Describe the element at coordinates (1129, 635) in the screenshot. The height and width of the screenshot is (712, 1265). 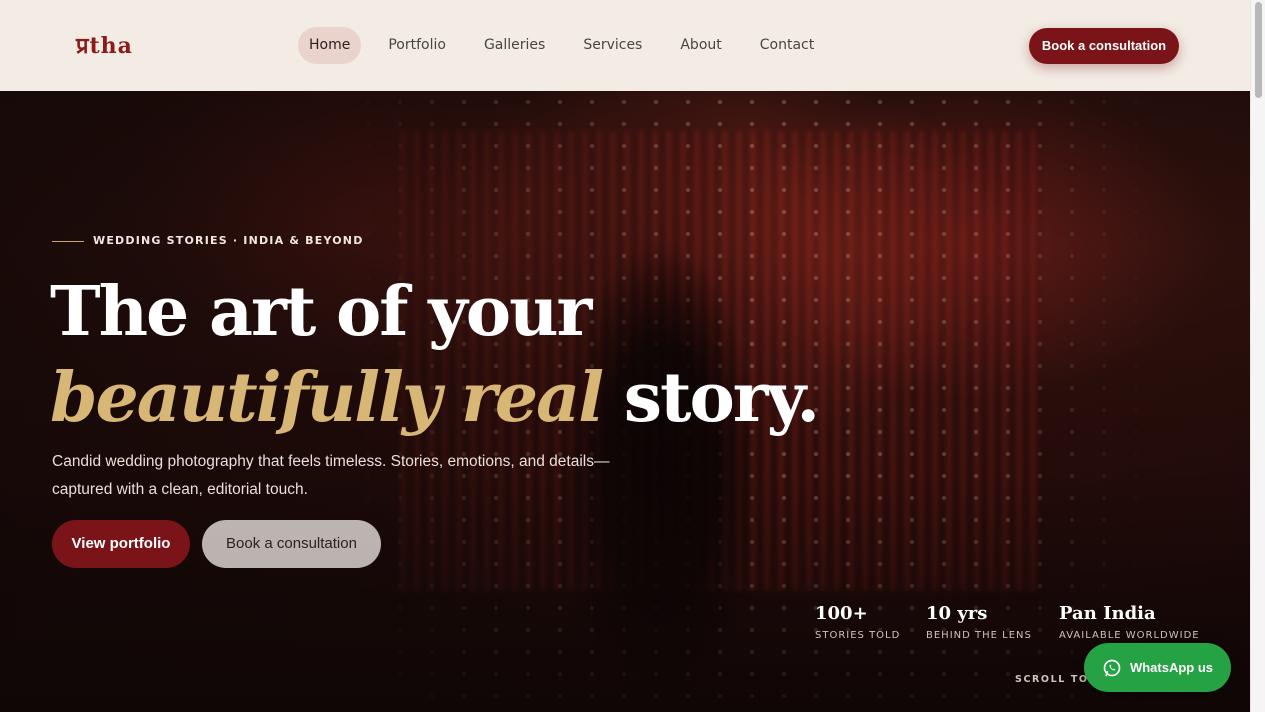
I see `stat-label: AVAILABLE WORLDWIDE` at that location.